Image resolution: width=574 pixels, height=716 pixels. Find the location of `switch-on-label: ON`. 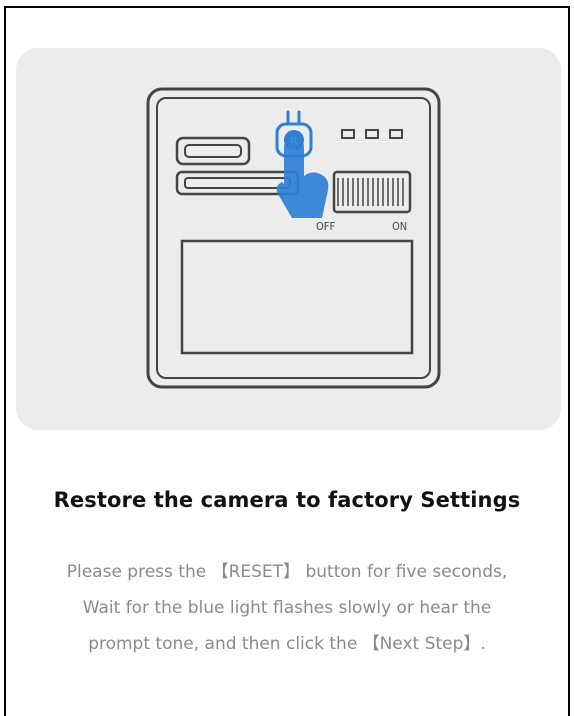

switch-on-label: ON is located at coordinates (399, 226).